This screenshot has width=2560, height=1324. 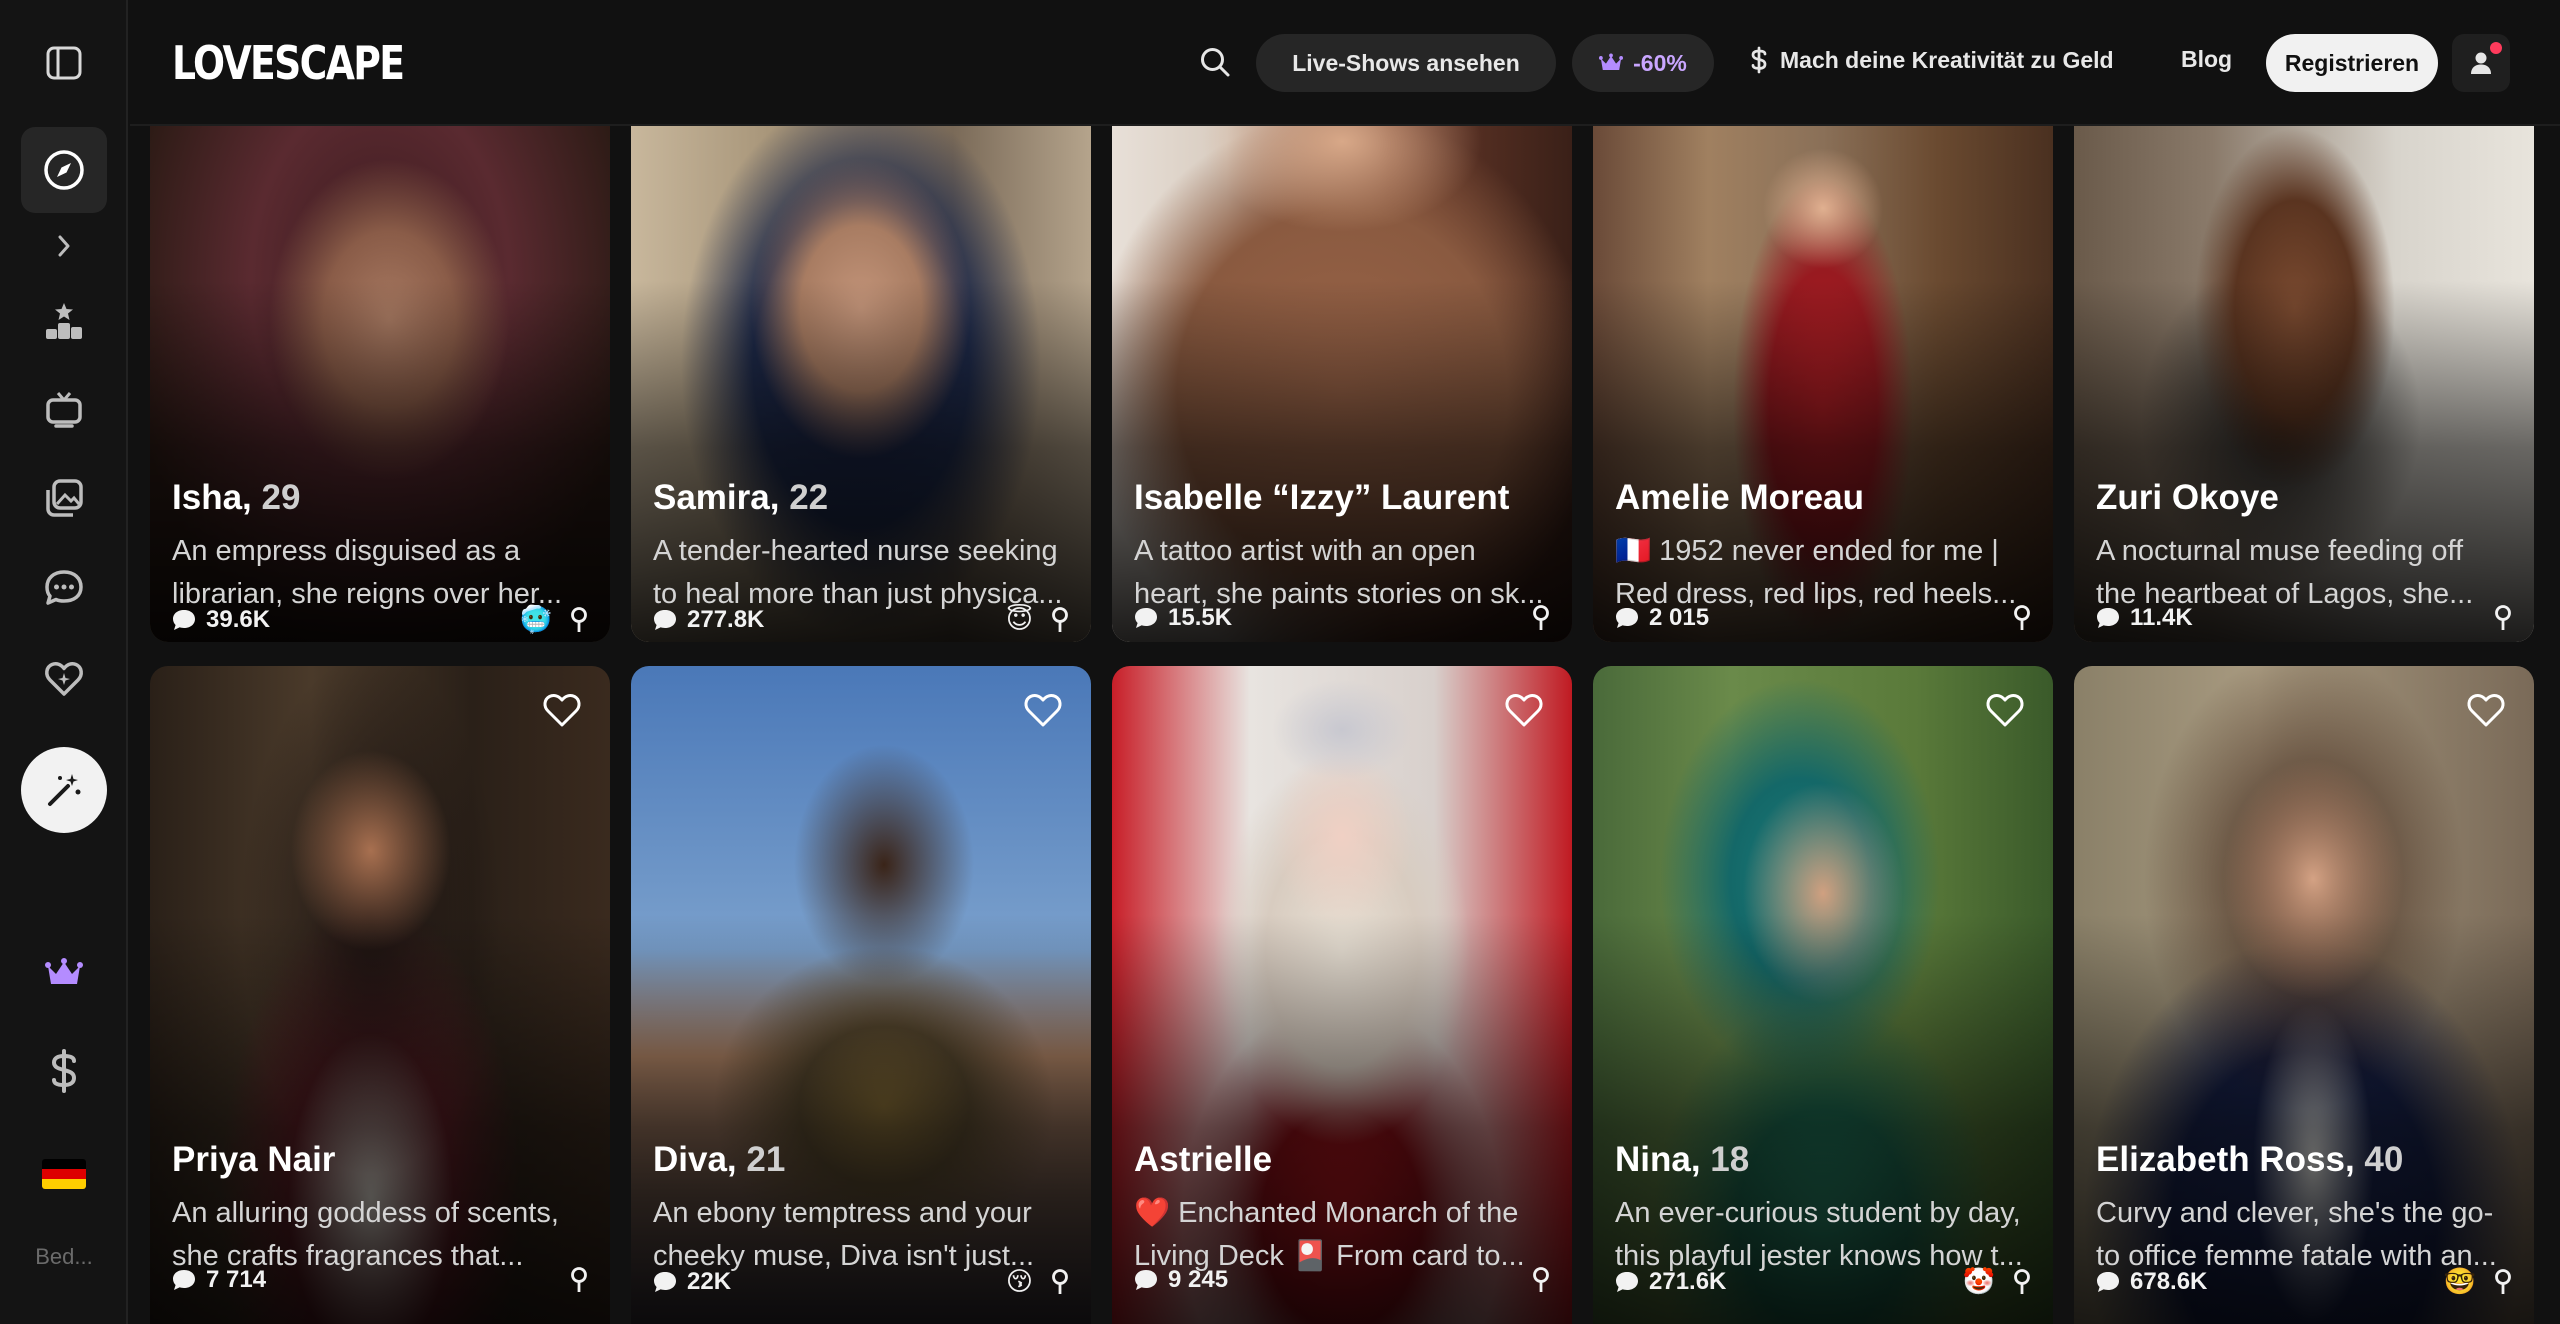 I want to click on register-label: Registrieren, so click(x=2352, y=62).